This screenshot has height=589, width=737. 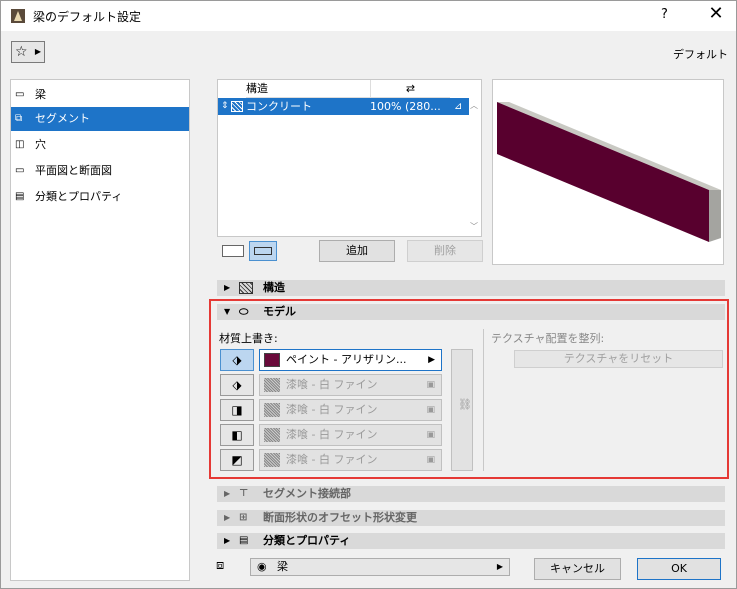 I want to click on link-materials-button: ⛓, so click(x=462, y=410).